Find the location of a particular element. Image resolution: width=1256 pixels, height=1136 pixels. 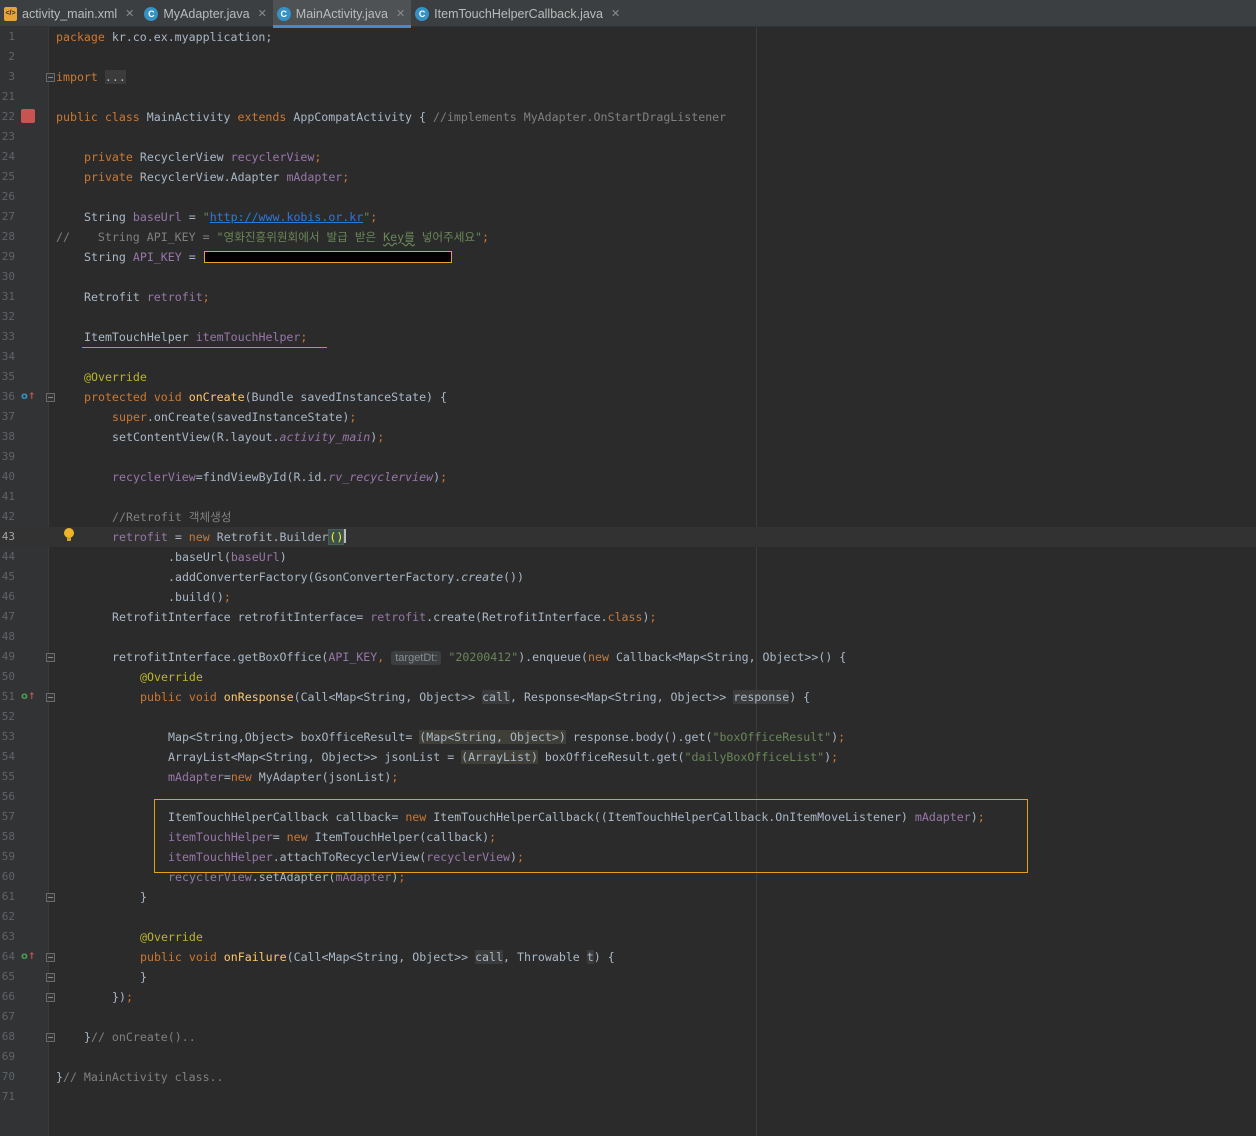

line-number: 69 is located at coordinates (8, 1056).